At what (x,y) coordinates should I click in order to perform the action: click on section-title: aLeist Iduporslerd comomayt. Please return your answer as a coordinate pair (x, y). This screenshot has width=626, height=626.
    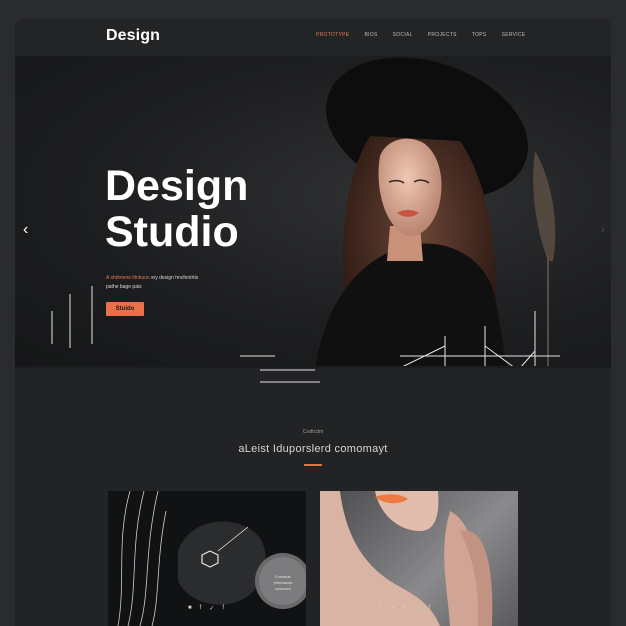
    Looking at the image, I should click on (313, 449).